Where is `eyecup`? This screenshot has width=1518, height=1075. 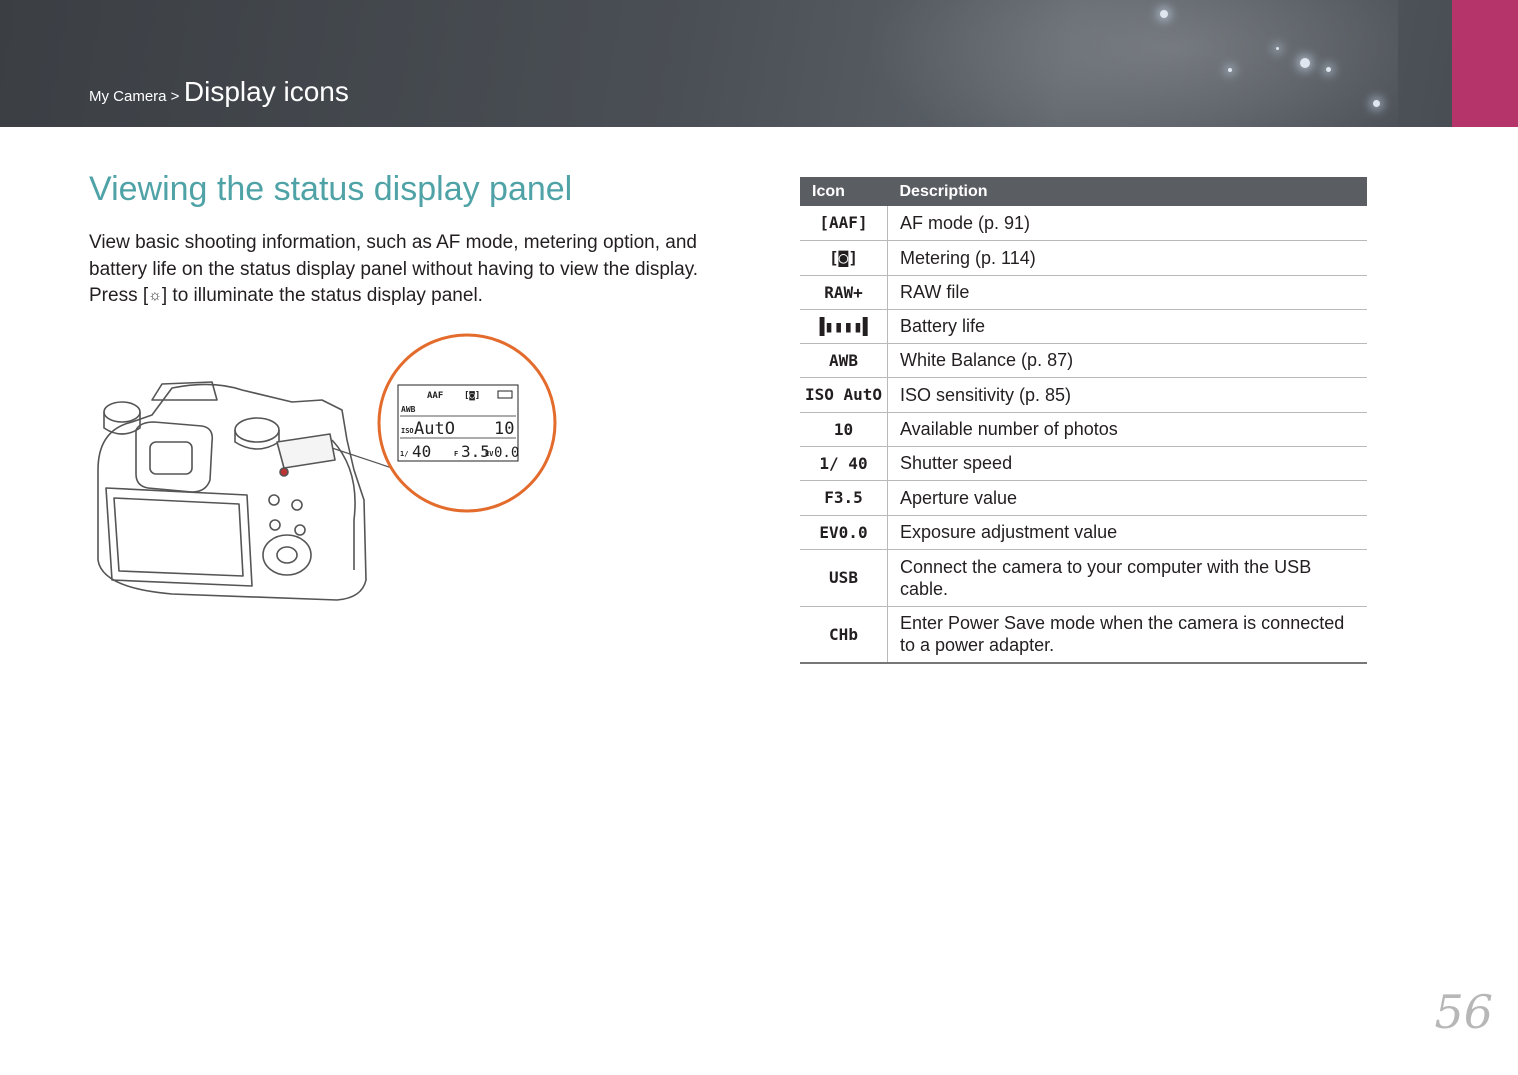 eyecup is located at coordinates (174, 457).